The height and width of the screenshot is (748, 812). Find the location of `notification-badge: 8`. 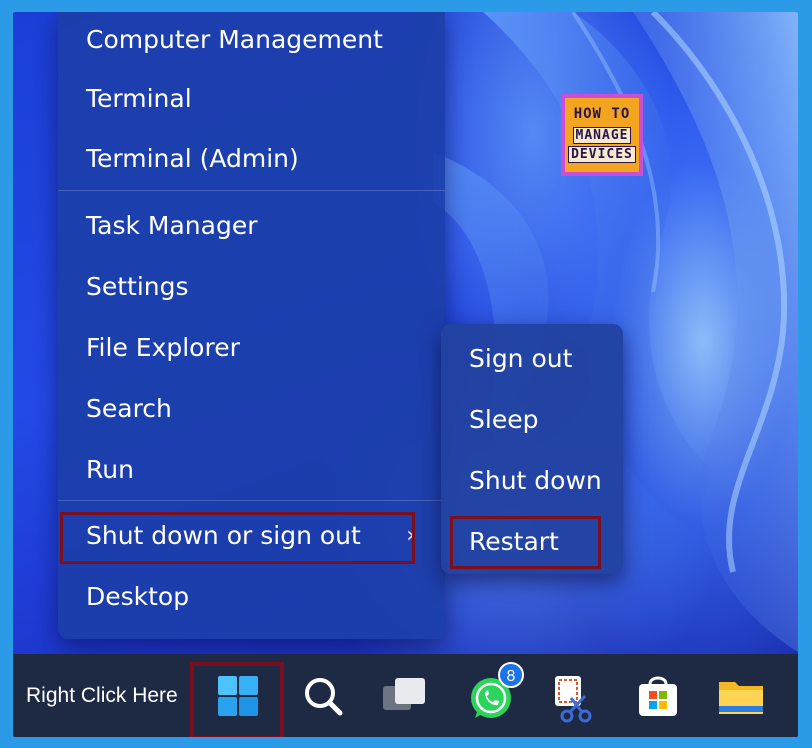

notification-badge: 8 is located at coordinates (511, 675).